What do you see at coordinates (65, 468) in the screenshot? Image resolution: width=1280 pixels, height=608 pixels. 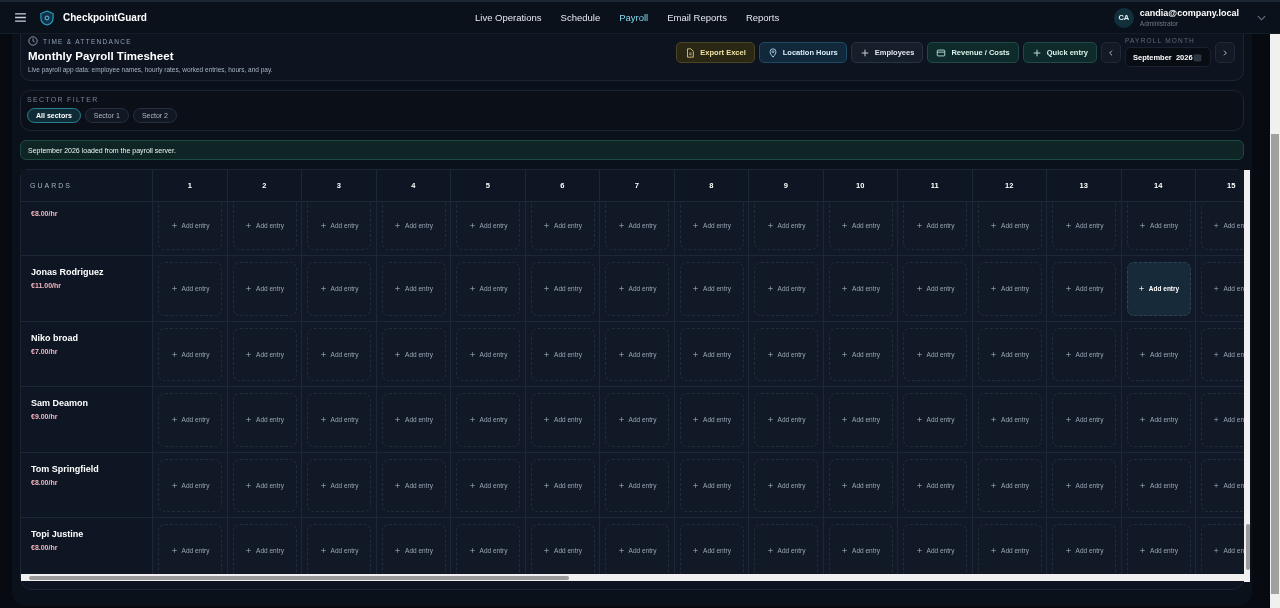 I see `guard-name: Tom Springfield` at bounding box center [65, 468].